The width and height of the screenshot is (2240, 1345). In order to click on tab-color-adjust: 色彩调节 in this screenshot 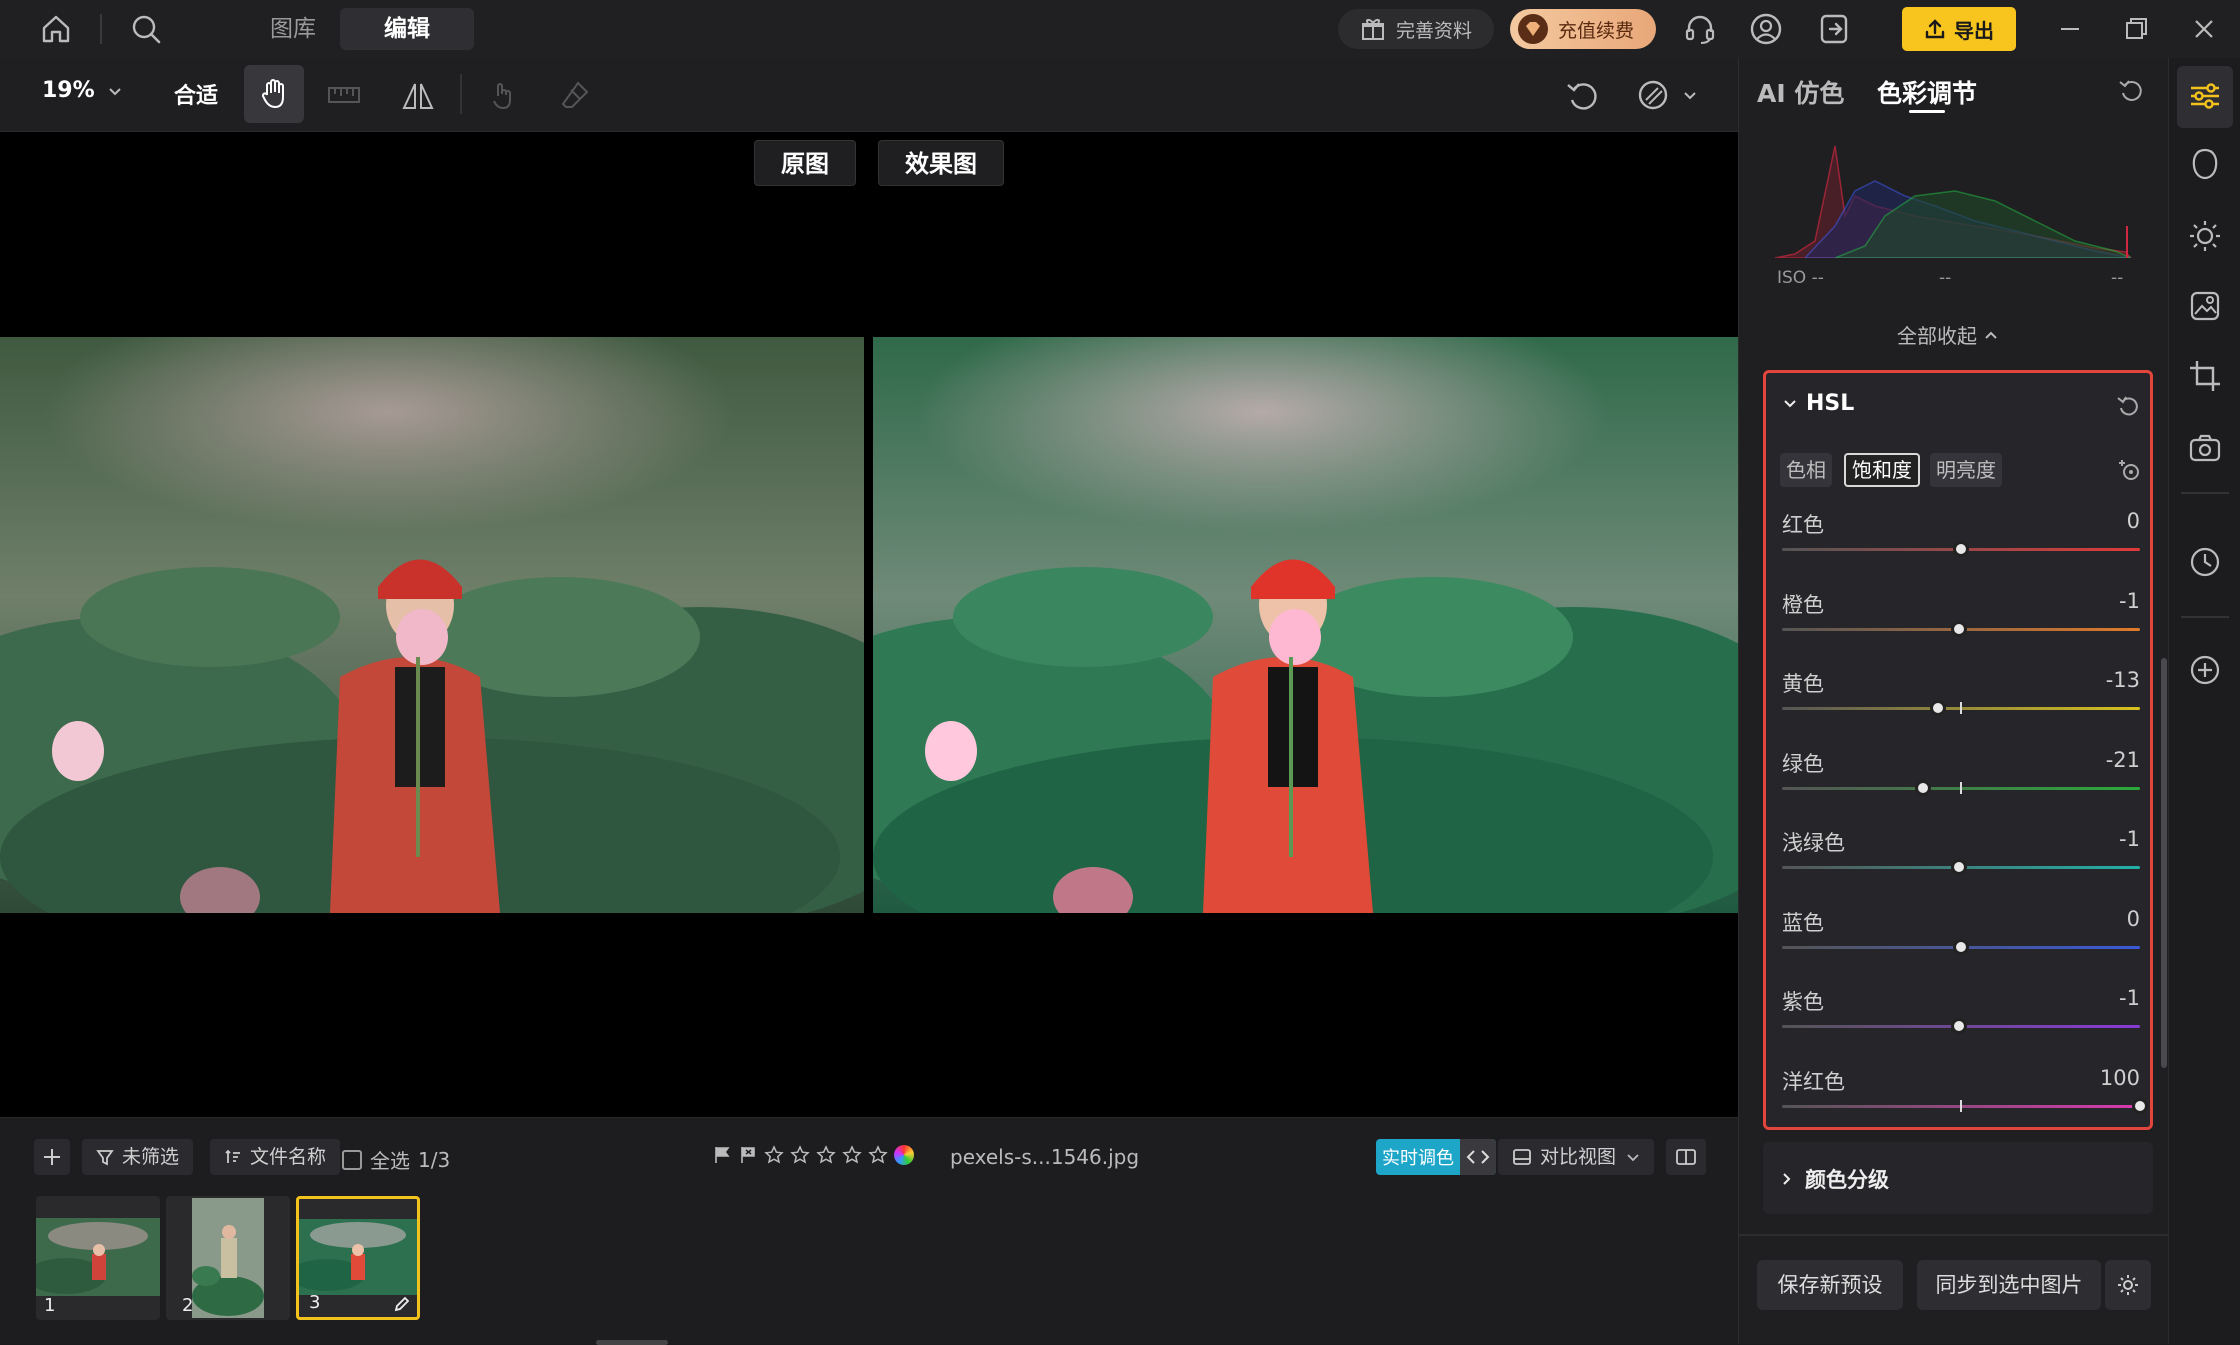, I will do `click(1927, 92)`.